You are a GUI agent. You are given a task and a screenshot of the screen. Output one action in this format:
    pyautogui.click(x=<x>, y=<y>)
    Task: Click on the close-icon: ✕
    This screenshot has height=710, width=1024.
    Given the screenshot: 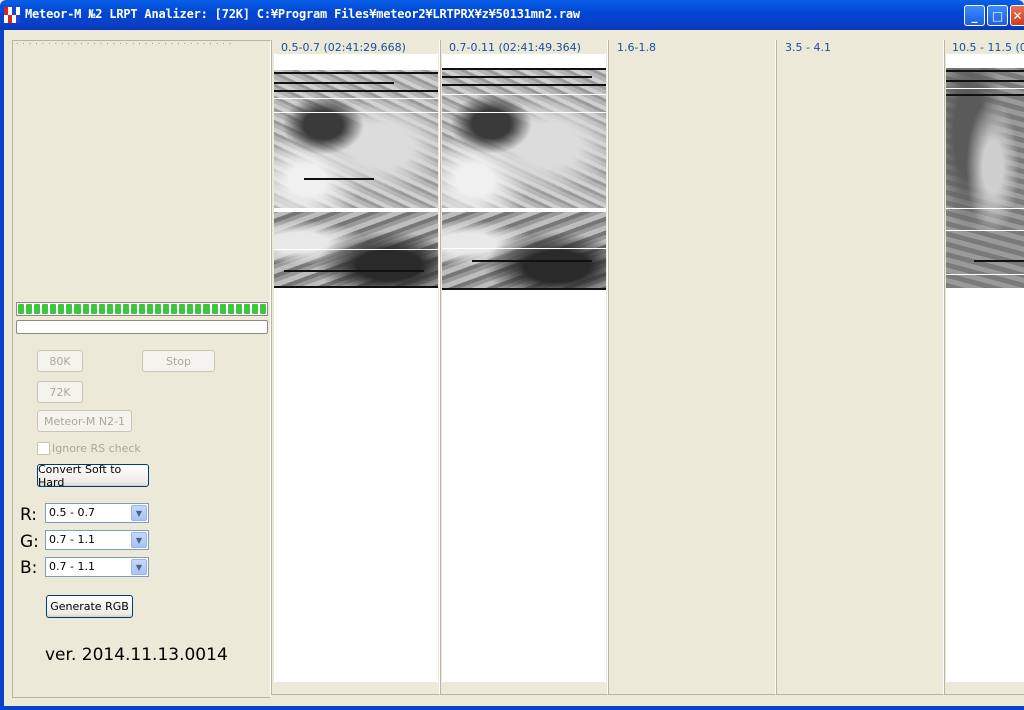 What is the action you would take?
    pyautogui.click(x=1017, y=15)
    